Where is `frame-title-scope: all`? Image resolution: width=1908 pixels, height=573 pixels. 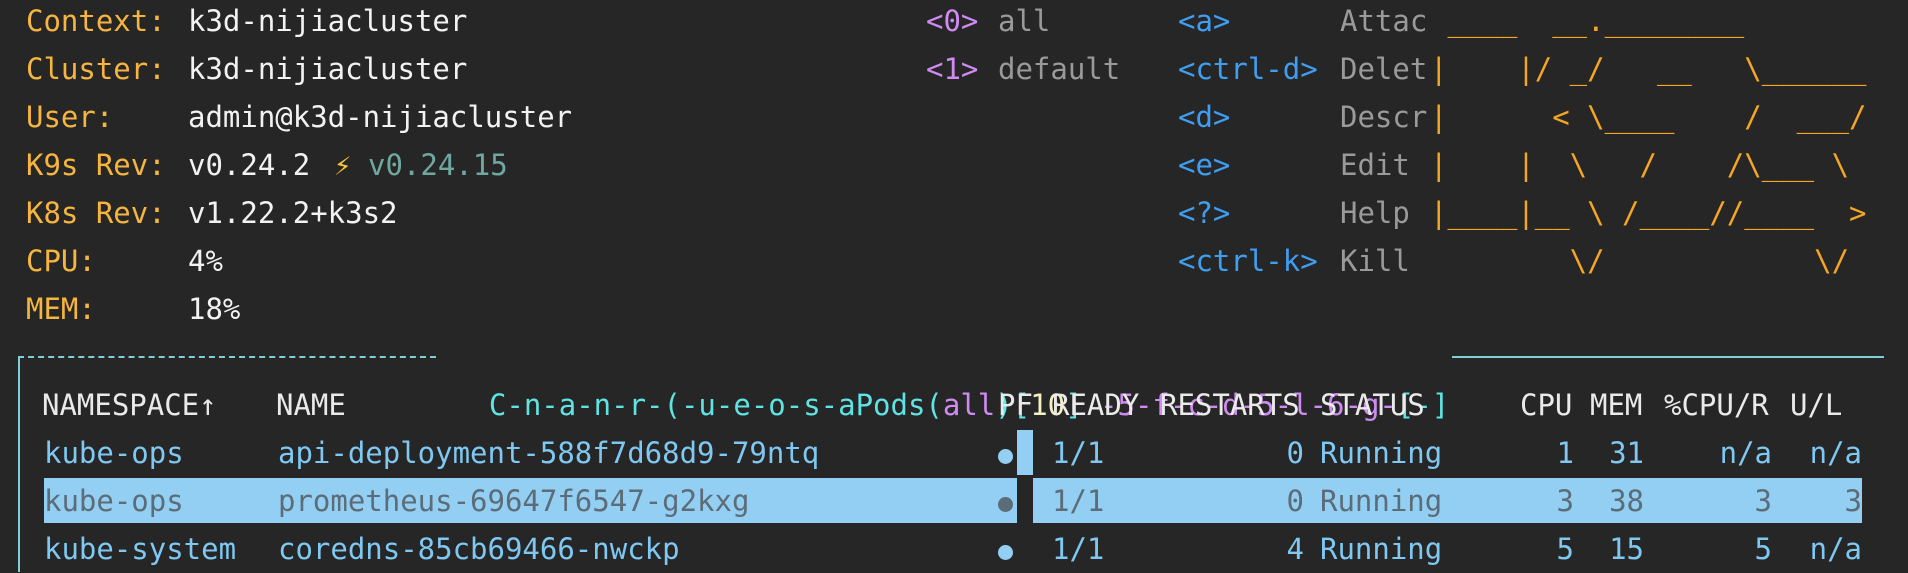
frame-title-scope: all is located at coordinates (969, 405).